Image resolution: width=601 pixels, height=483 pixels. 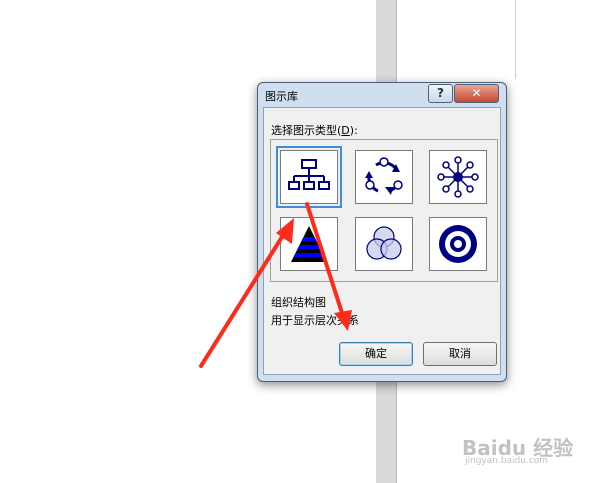 What do you see at coordinates (281, 96) in the screenshot?
I see `dialog-title: 图示库` at bounding box center [281, 96].